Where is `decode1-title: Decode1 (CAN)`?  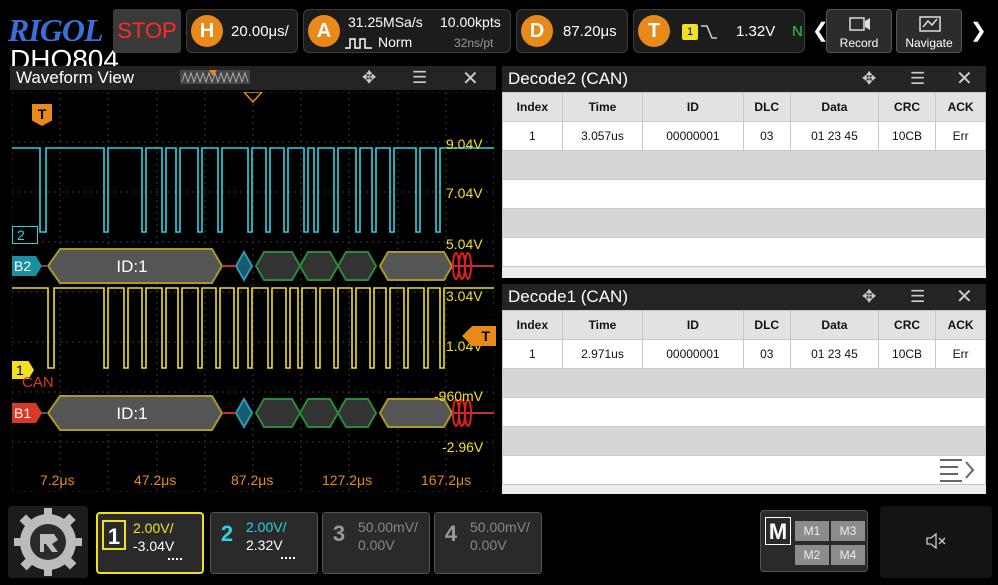
decode1-title: Decode1 (CAN) is located at coordinates (568, 296).